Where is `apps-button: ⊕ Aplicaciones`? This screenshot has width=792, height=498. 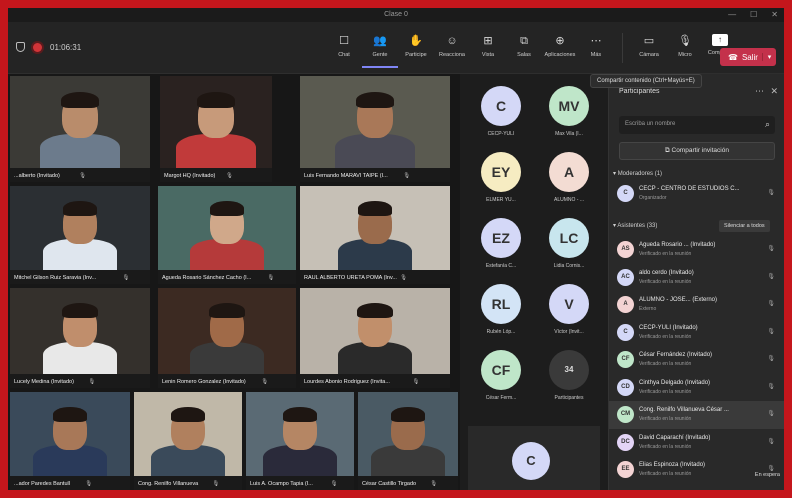
apps-button: ⊕ Aplicaciones is located at coordinates (560, 48).